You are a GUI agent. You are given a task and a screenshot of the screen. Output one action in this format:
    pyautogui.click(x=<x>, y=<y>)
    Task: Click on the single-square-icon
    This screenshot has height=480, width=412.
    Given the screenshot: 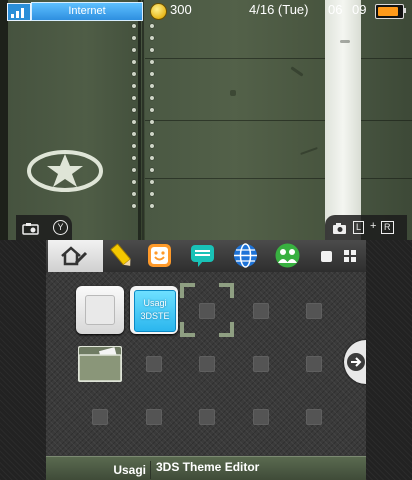 What is the action you would take?
    pyautogui.click(x=326, y=256)
    